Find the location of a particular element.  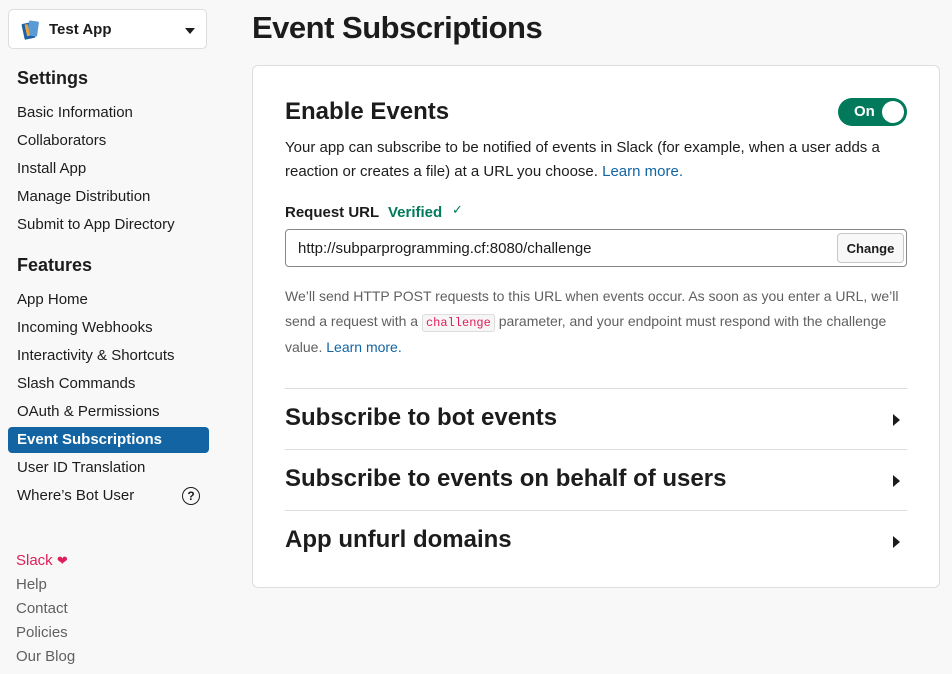

sidebar-item-label: Where’s Bot User is located at coordinates (76, 495).